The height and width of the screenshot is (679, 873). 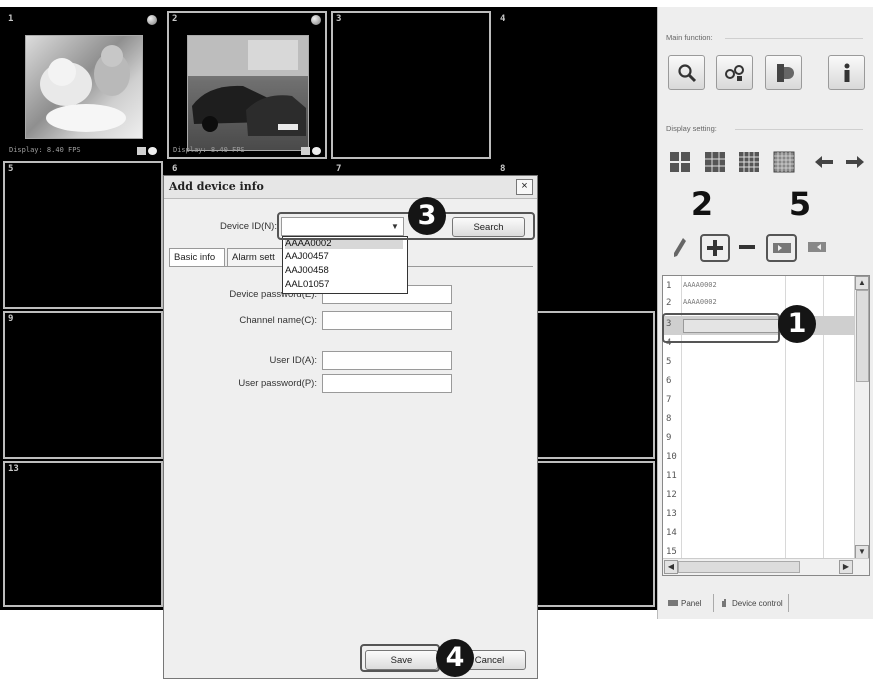 I want to click on arrow-right-icon, so click(x=855, y=162).